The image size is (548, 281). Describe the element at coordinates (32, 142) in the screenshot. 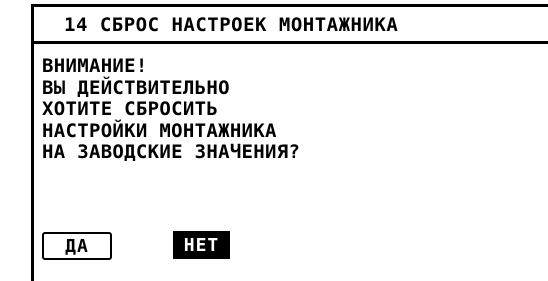

I see `screen-left-border` at that location.